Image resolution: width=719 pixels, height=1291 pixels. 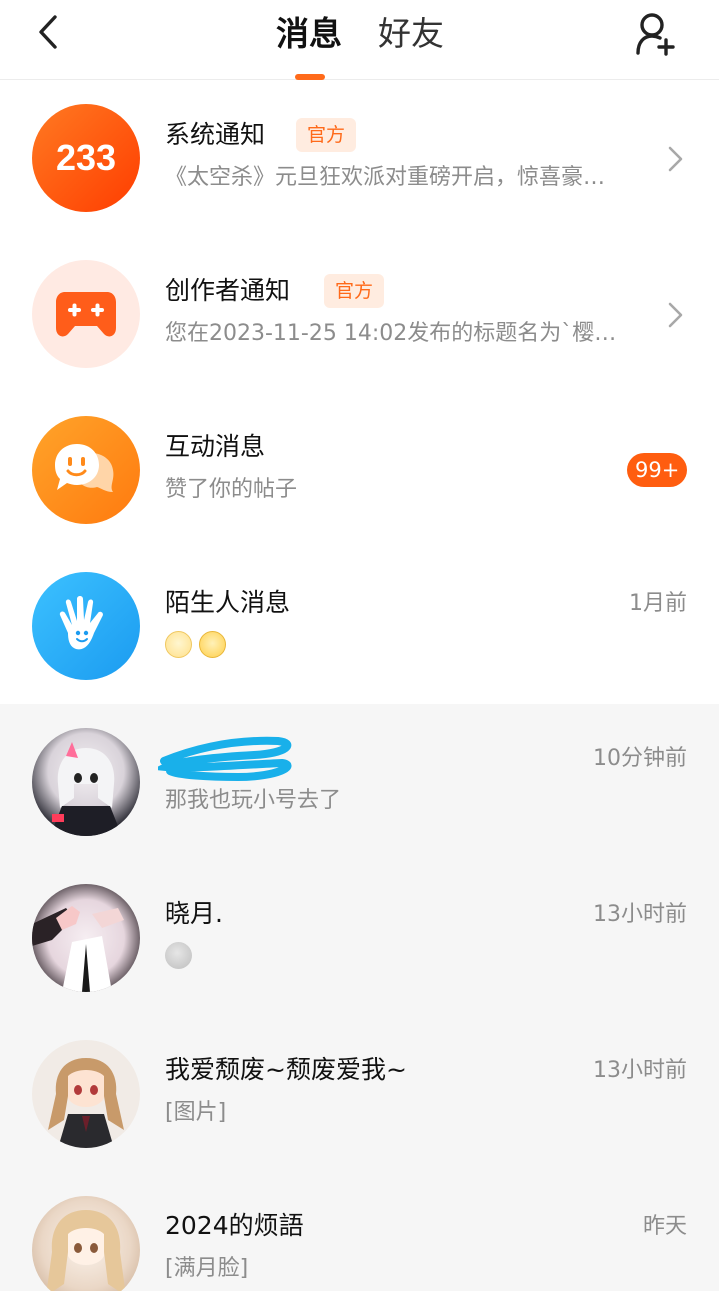 What do you see at coordinates (86, 626) in the screenshot?
I see `waving-hand-icon` at bounding box center [86, 626].